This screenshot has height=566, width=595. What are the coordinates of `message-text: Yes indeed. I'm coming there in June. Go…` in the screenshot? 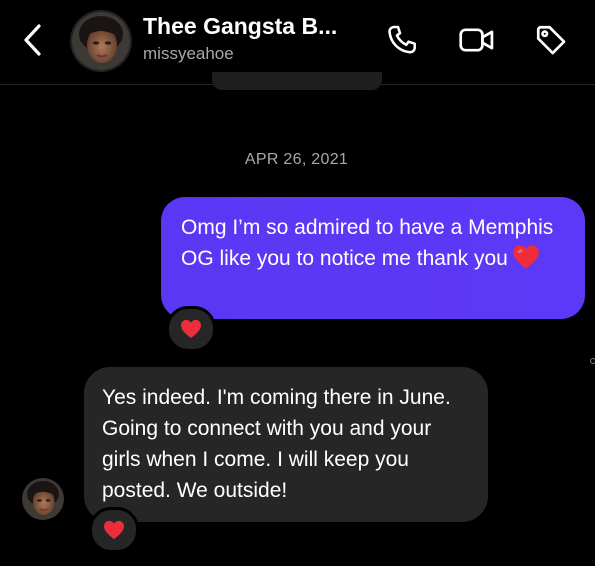 It's located at (276, 444).